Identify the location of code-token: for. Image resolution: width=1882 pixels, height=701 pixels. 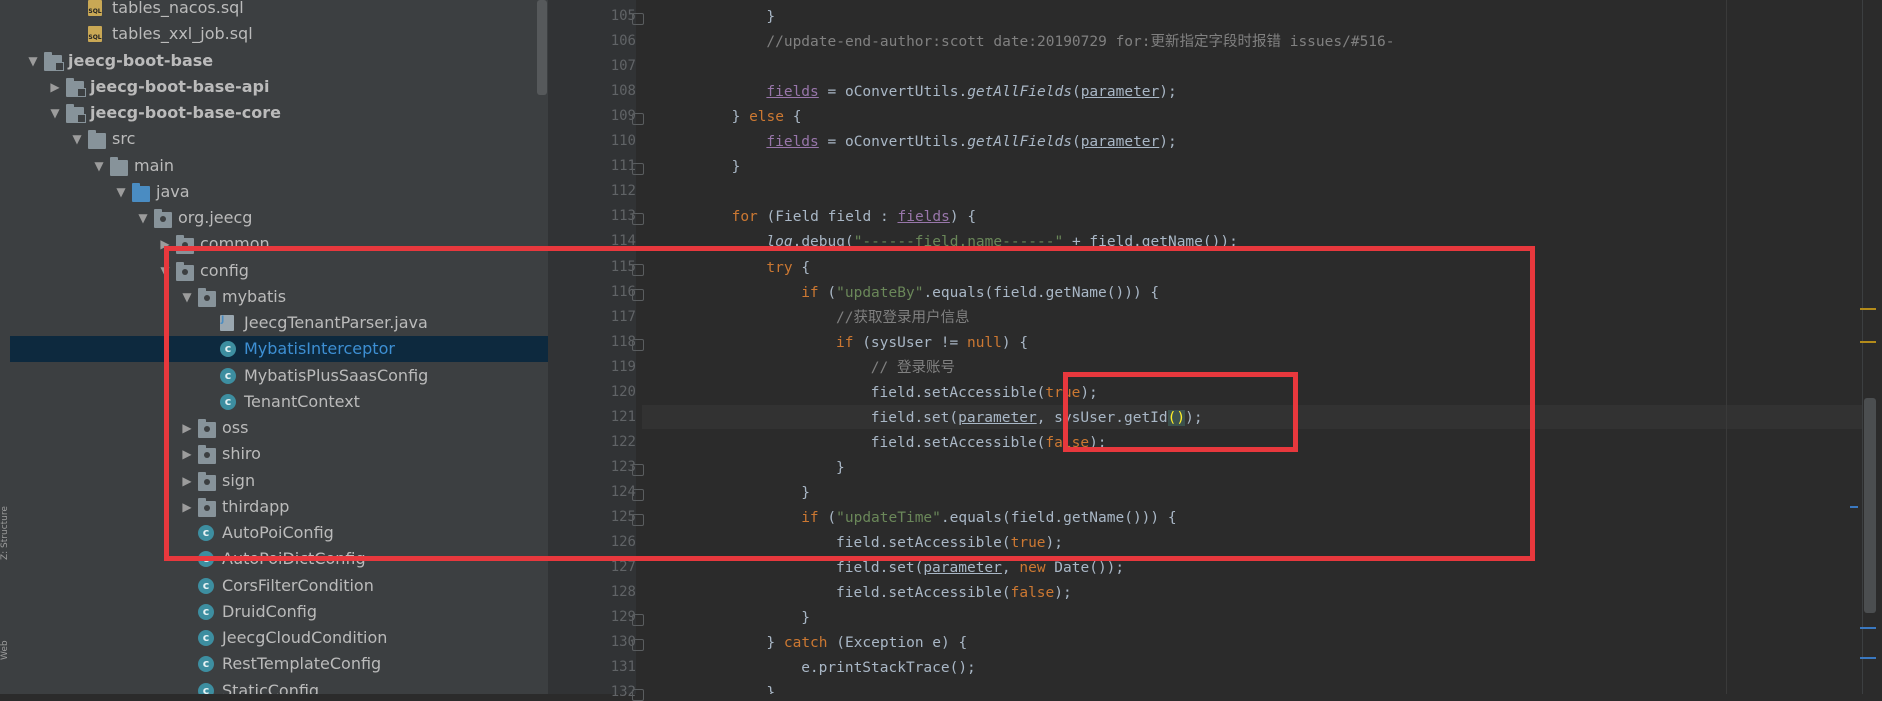
(744, 217).